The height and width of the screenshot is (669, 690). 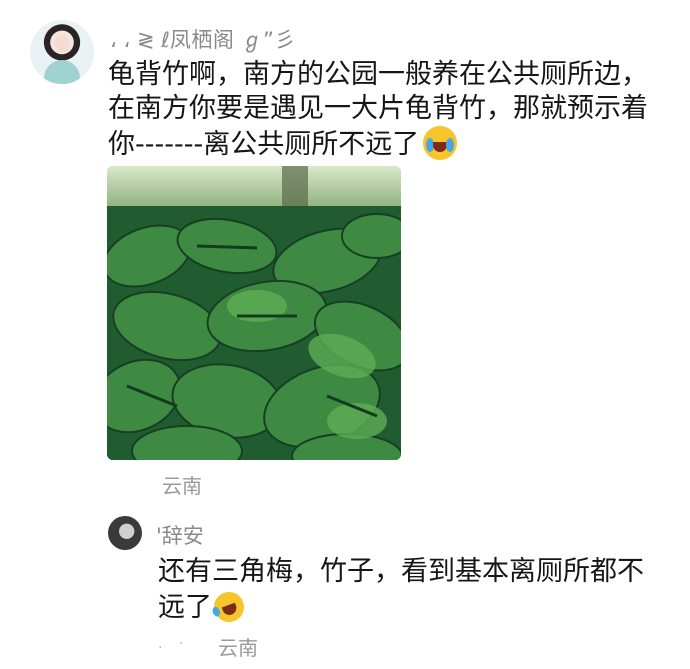 What do you see at coordinates (408, 607) in the screenshot?
I see `reply-line-2: 远了` at bounding box center [408, 607].